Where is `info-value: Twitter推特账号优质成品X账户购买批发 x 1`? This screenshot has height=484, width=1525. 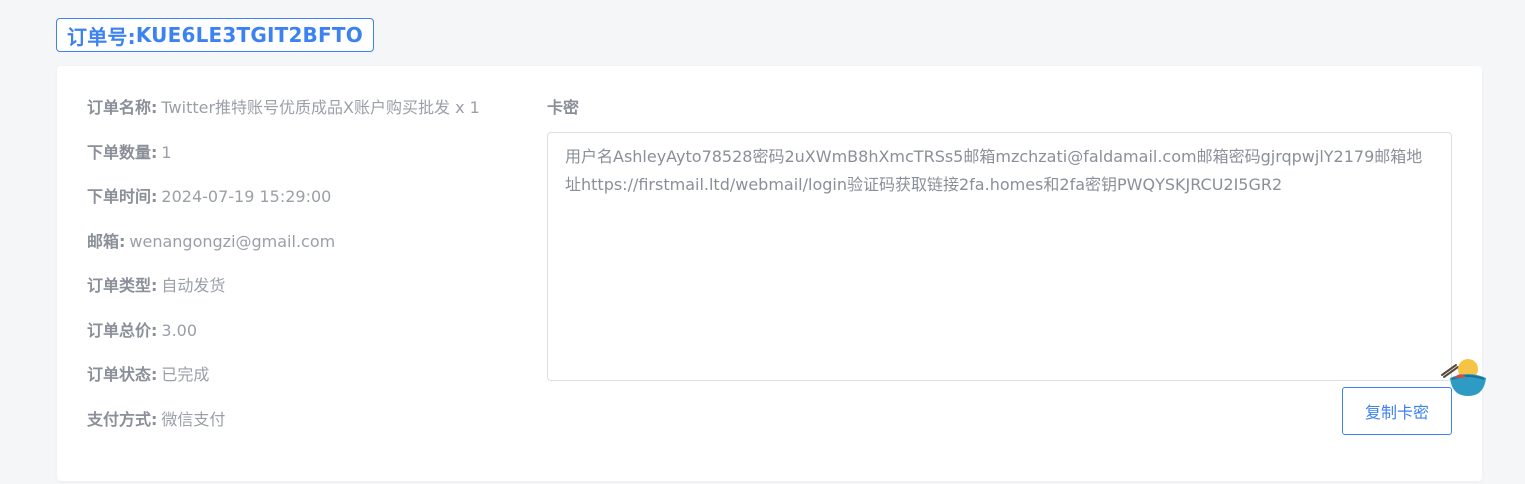 info-value: Twitter推特账号优质成品X账户购买批发 x 1 is located at coordinates (320, 107).